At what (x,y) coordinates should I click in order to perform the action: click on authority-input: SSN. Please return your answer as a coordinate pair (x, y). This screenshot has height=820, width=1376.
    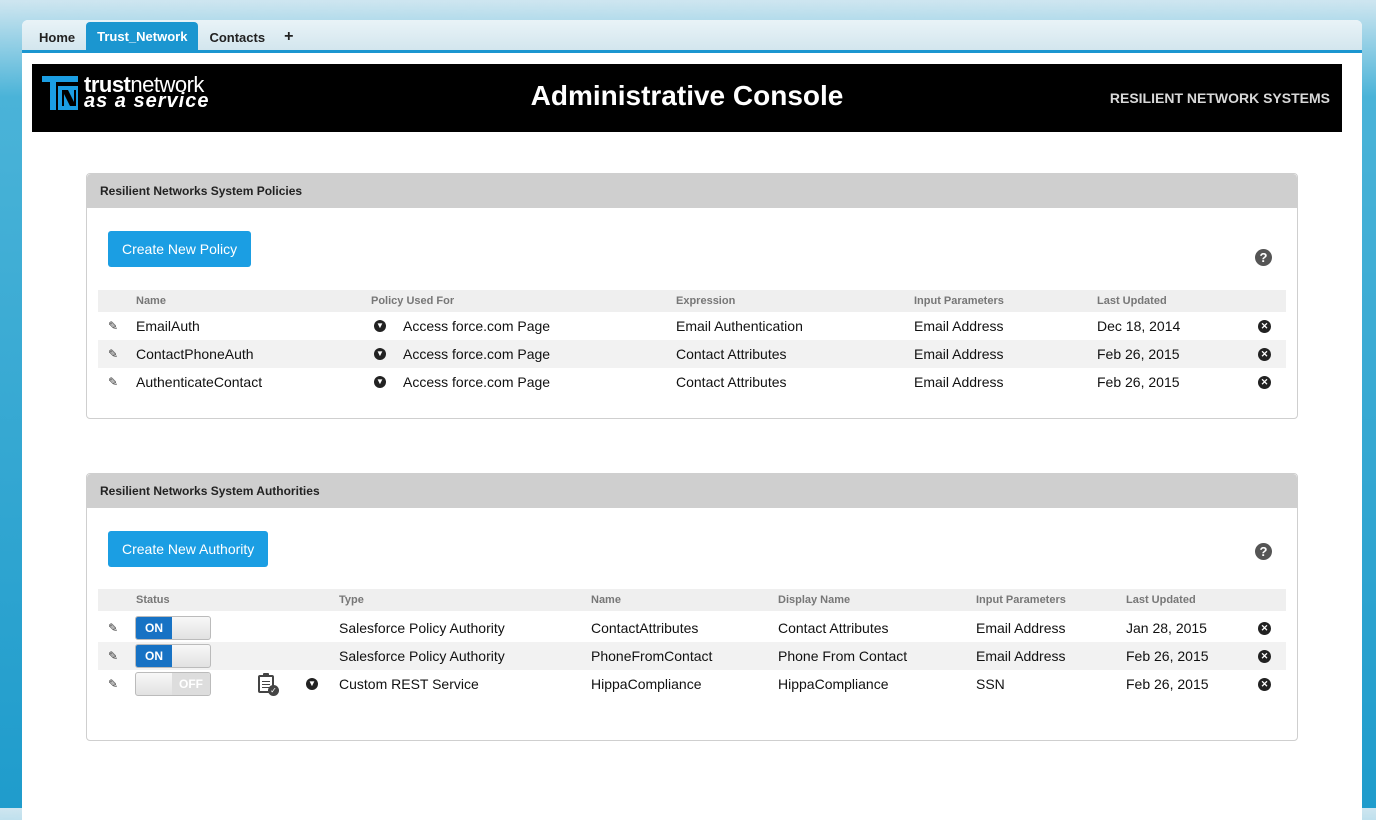
    Looking at the image, I should click on (990, 684).